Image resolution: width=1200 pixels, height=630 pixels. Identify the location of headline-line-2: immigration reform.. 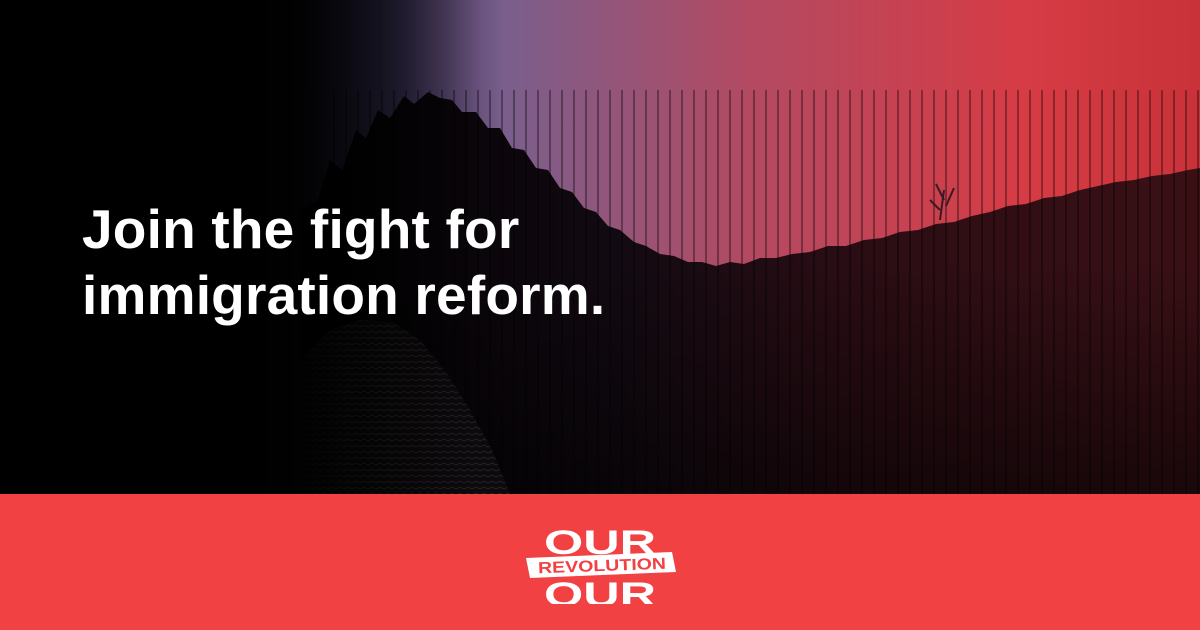
(344, 295).